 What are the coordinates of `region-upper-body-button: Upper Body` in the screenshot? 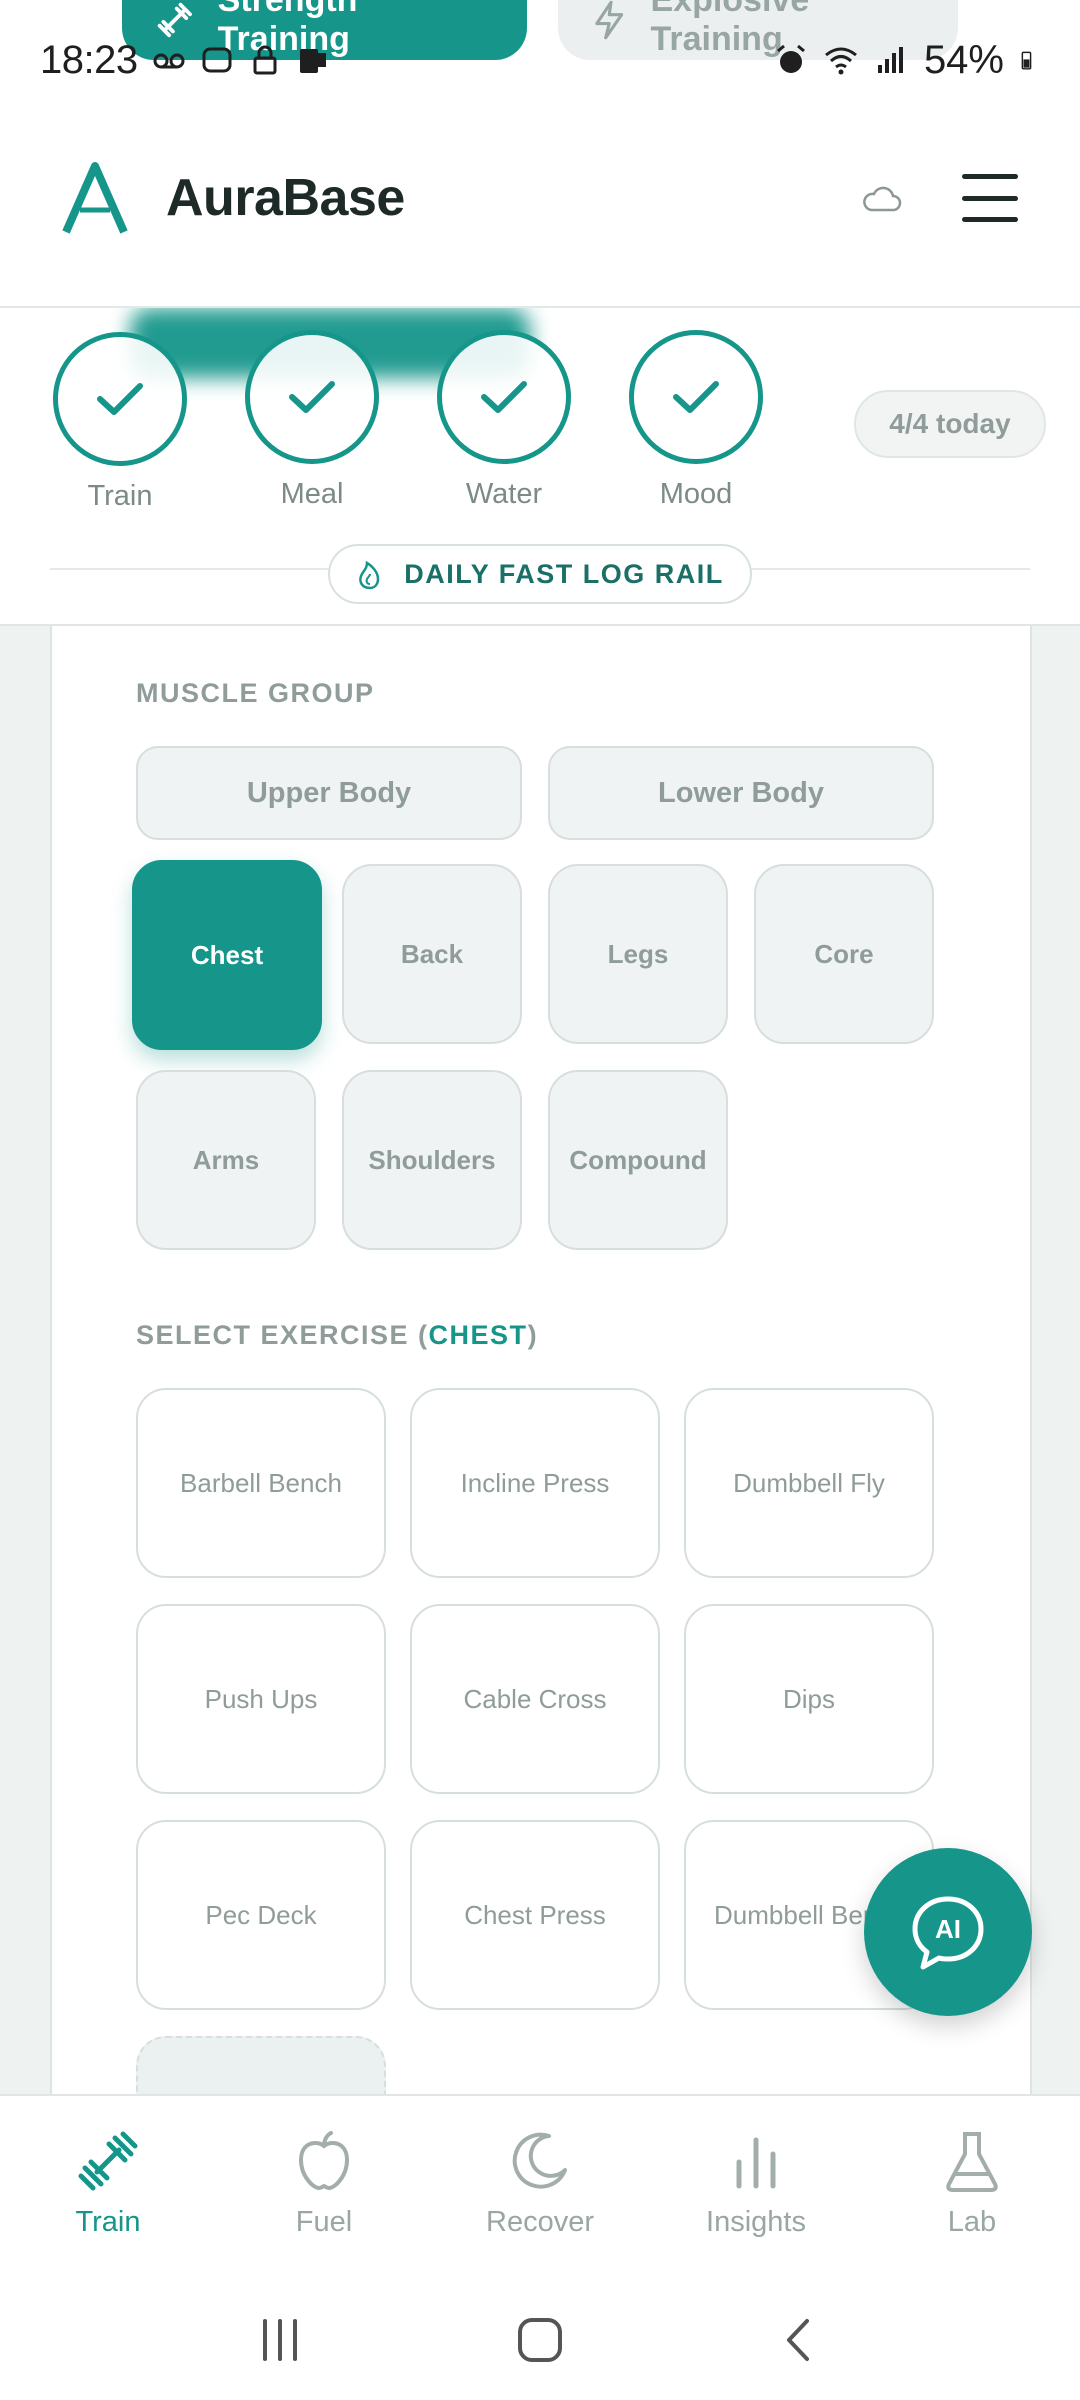 It's located at (329, 793).